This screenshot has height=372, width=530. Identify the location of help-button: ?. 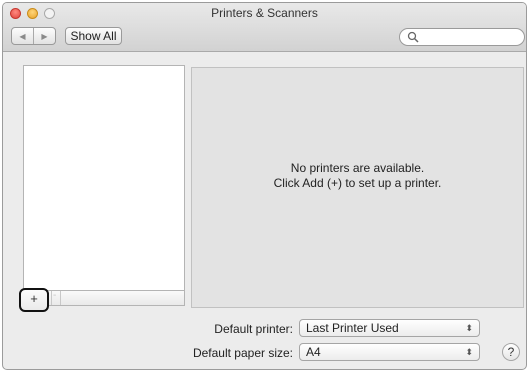
(511, 352).